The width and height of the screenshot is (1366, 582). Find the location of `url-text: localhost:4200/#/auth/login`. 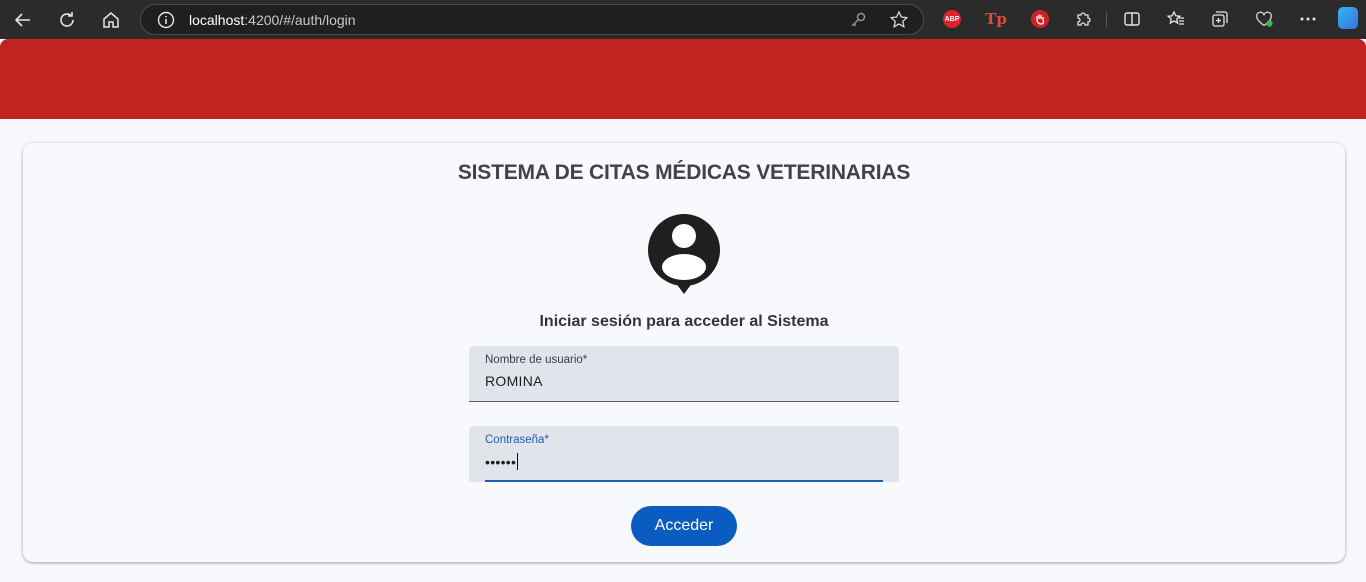

url-text: localhost:4200/#/auth/login is located at coordinates (272, 20).